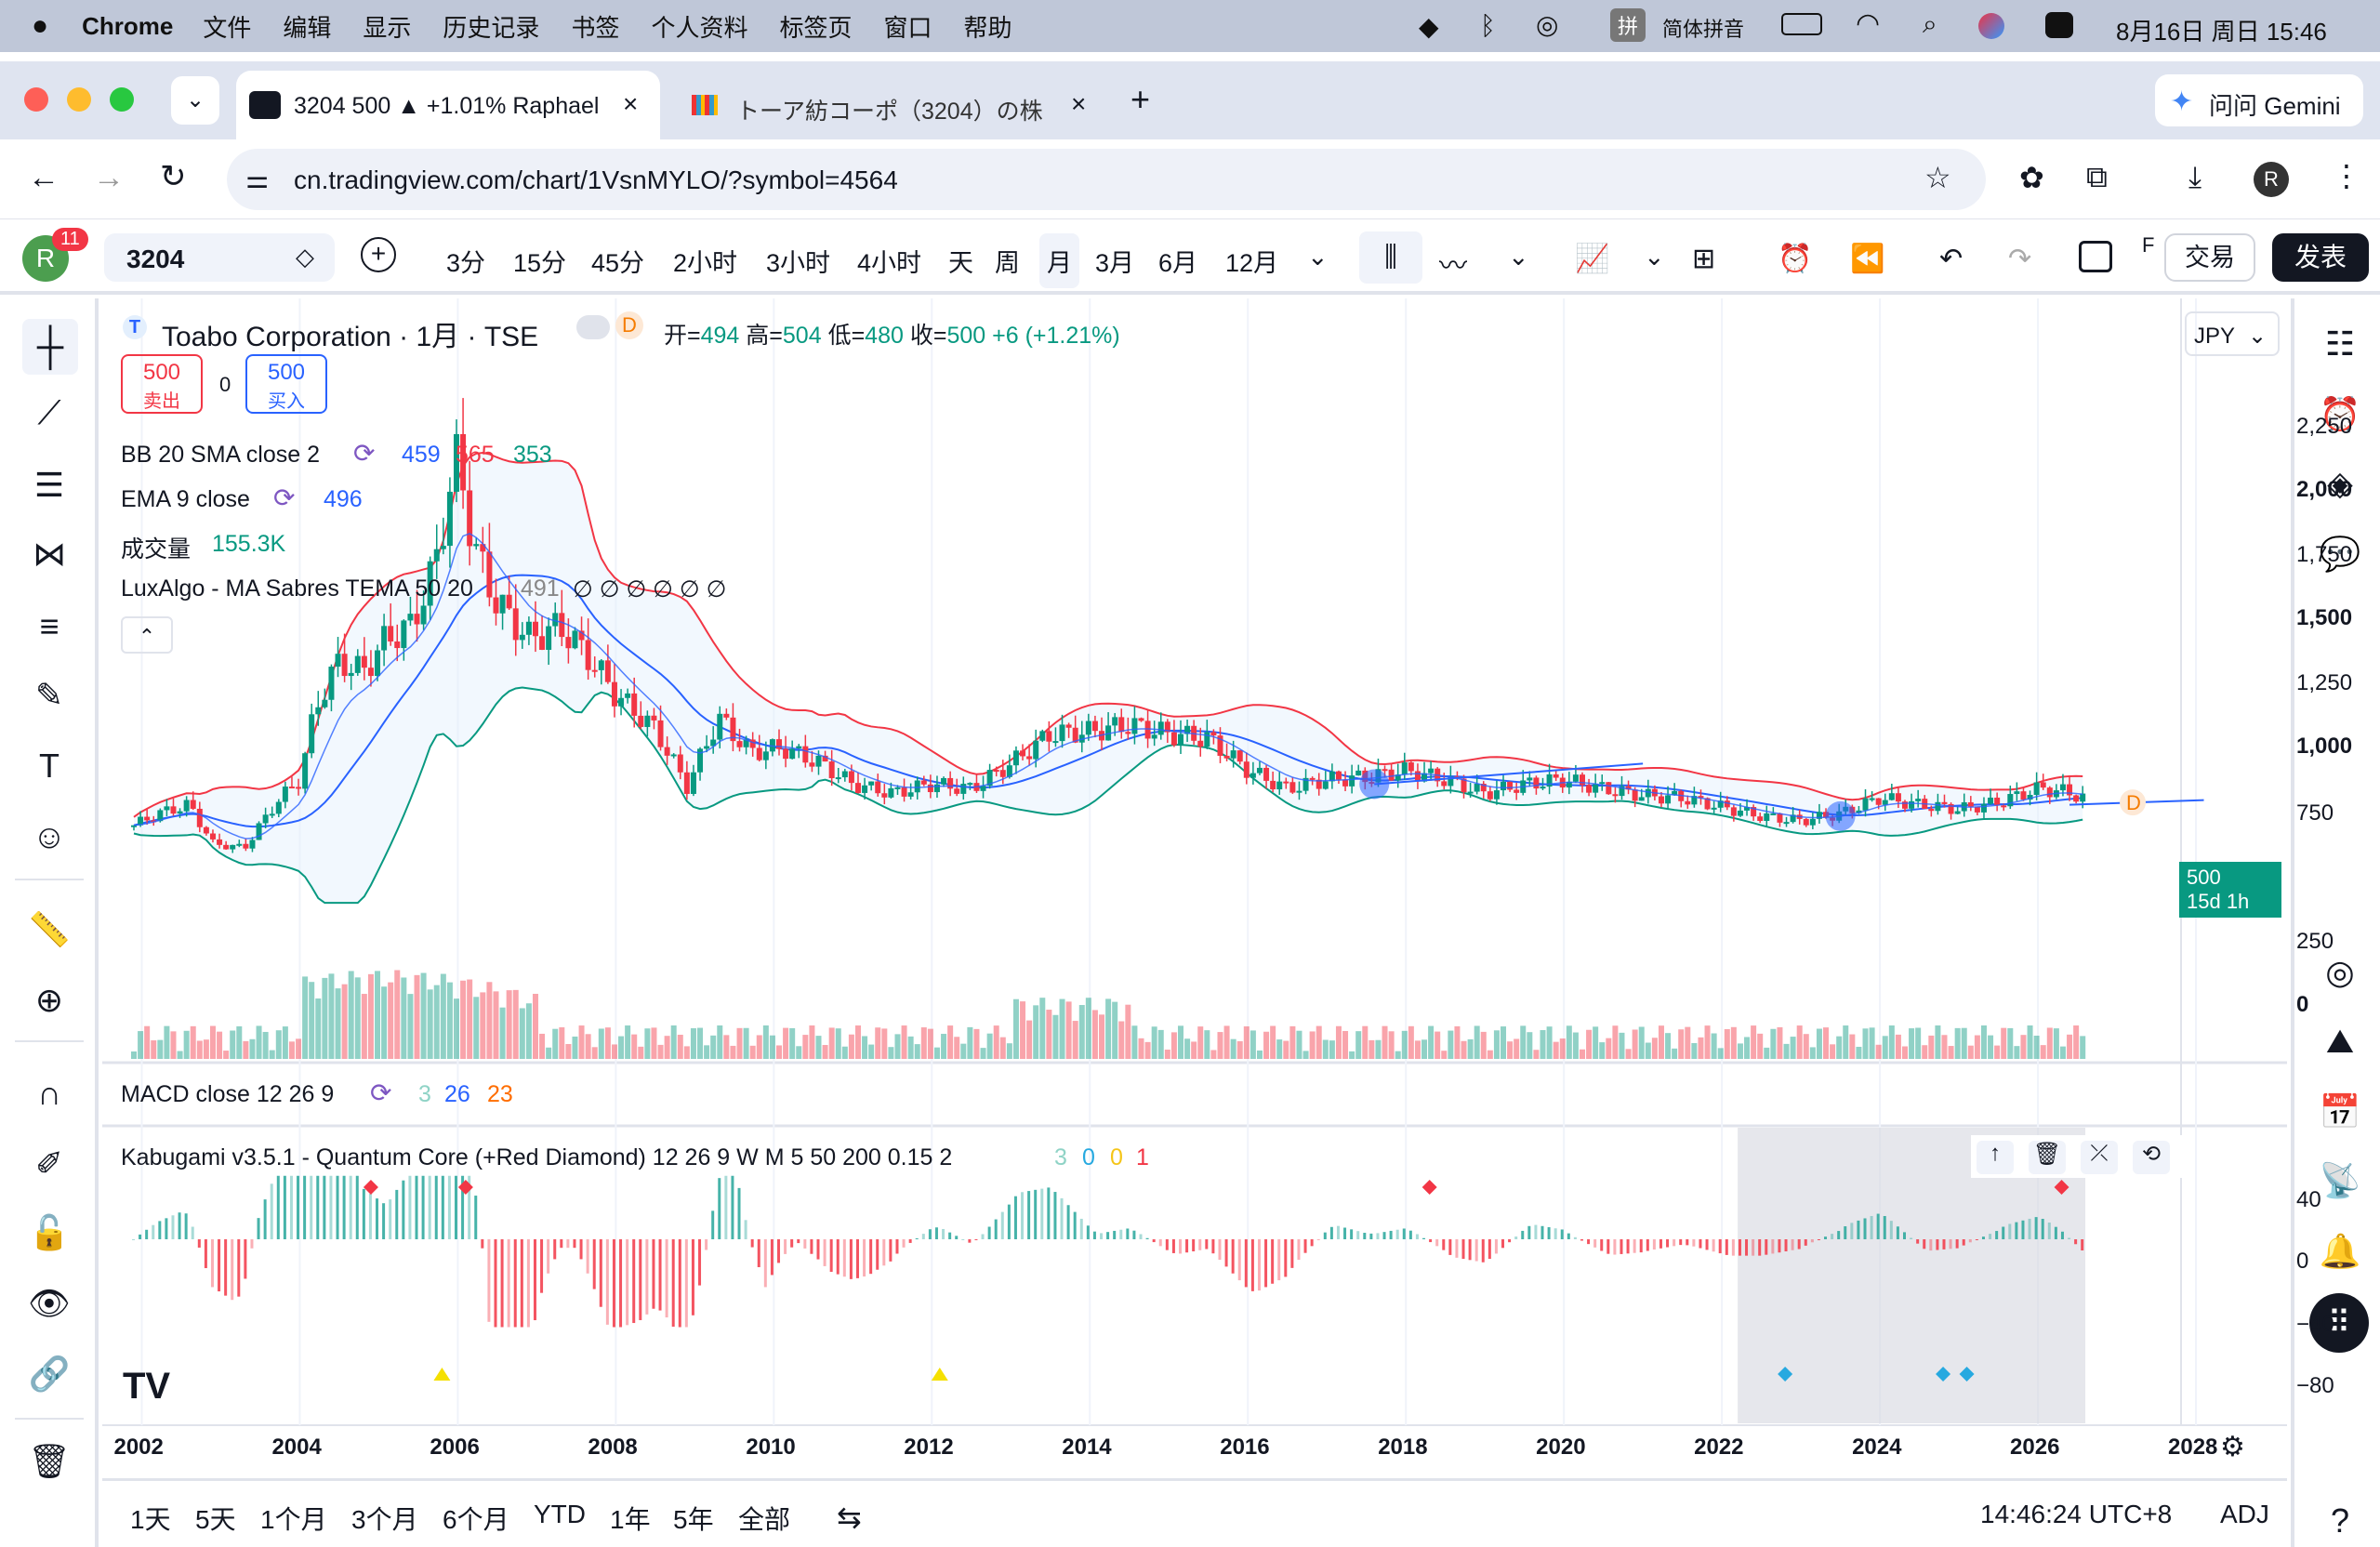 This screenshot has width=2380, height=1547. Describe the element at coordinates (2340, 1041) in the screenshot. I see `ideas-icon: ⛰` at that location.